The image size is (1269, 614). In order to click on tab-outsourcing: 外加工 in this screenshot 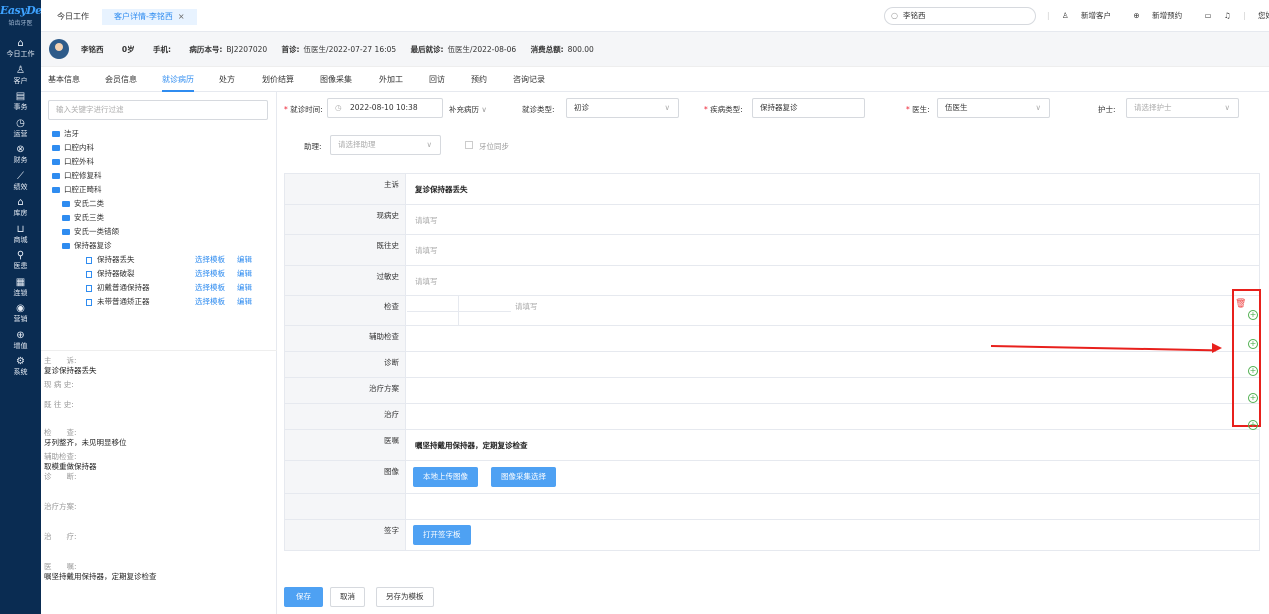, I will do `click(391, 79)`.